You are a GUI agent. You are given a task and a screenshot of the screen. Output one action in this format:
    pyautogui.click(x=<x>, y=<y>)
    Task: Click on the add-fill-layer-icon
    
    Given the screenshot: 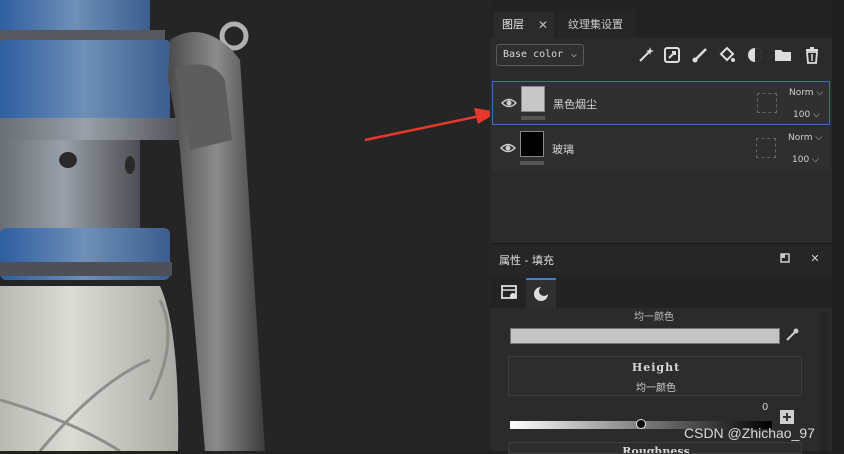 What is the action you would take?
    pyautogui.click(x=672, y=56)
    